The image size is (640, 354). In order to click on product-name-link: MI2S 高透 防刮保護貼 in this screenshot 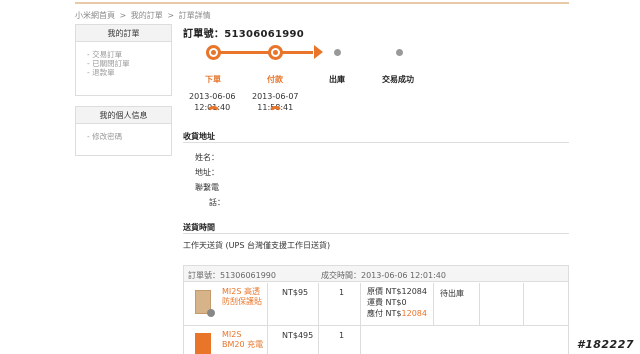, I will do `click(242, 297)`.